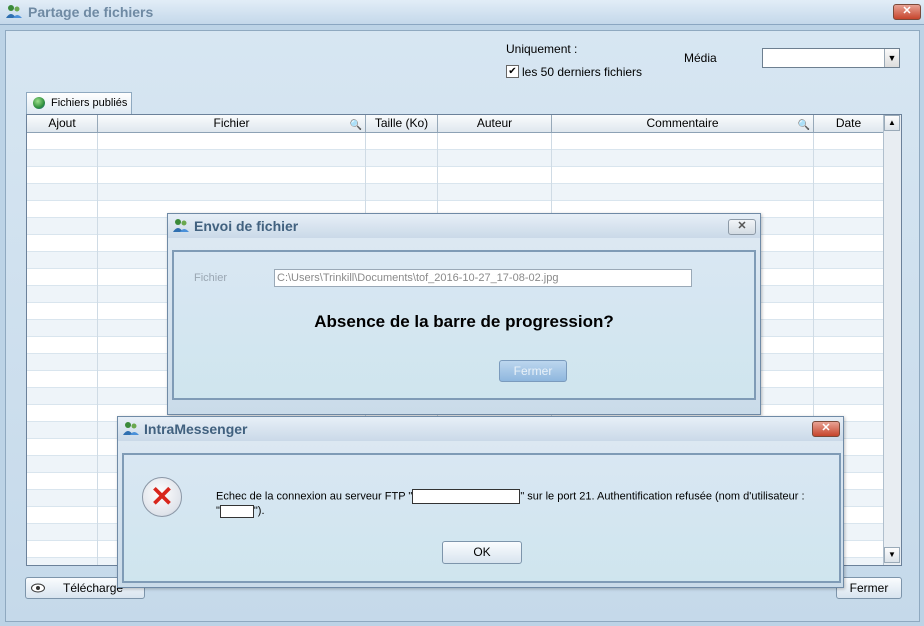 Image resolution: width=924 pixels, height=626 pixels. I want to click on media-label: Média, so click(700, 58).